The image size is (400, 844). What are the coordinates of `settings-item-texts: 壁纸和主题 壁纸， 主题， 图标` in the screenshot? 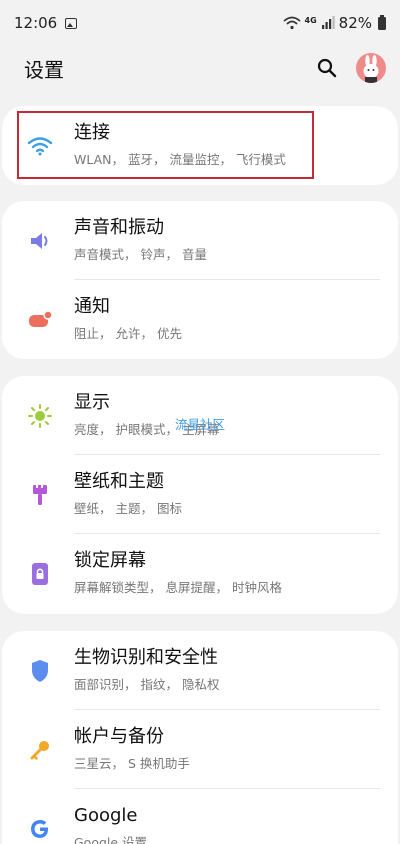 It's located at (228, 493).